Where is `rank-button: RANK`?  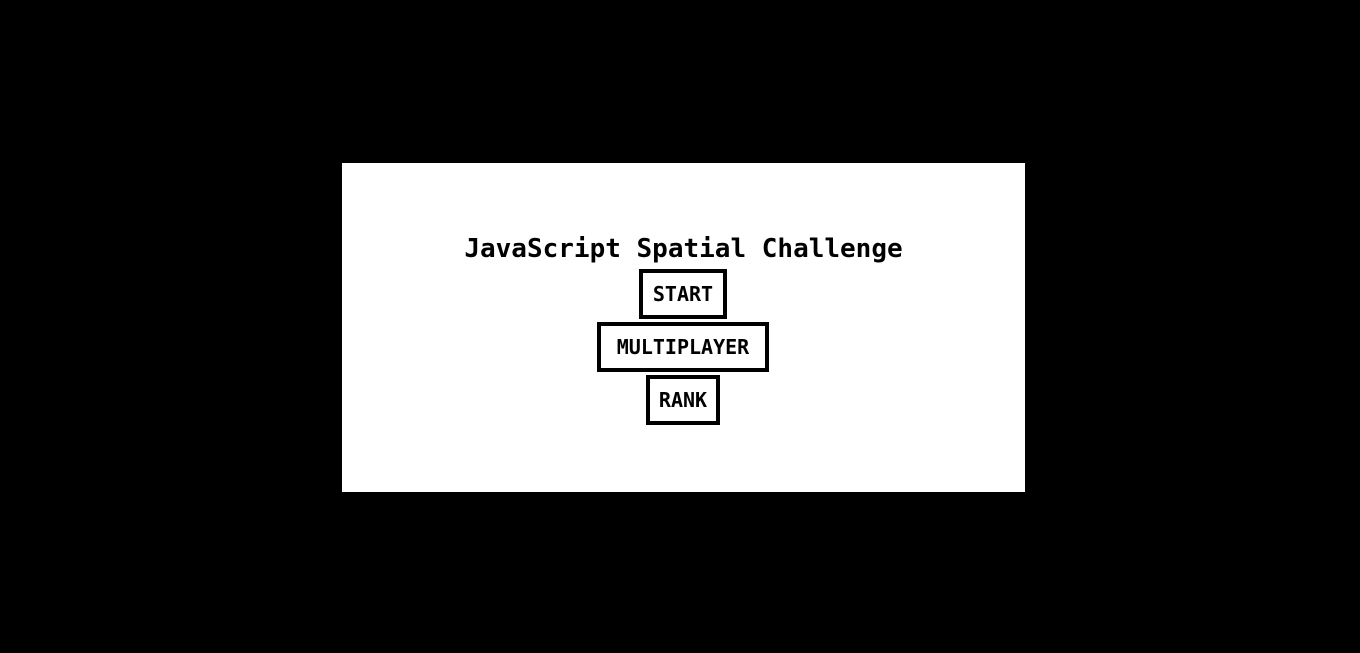
rank-button: RANK is located at coordinates (683, 400).